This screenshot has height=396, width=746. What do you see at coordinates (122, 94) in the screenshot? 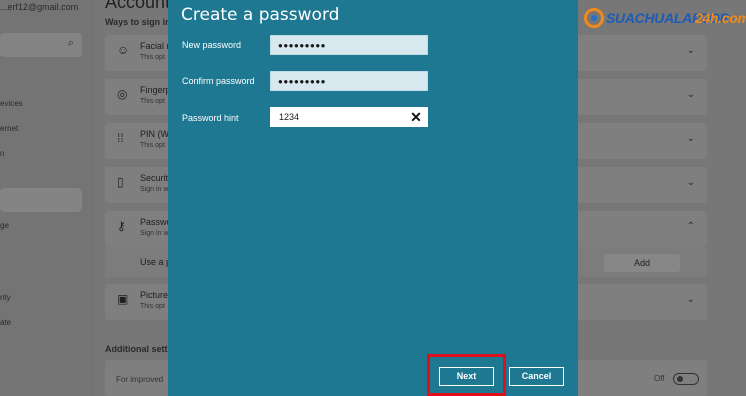
I see `fingerprint-icon: ◎` at bounding box center [122, 94].